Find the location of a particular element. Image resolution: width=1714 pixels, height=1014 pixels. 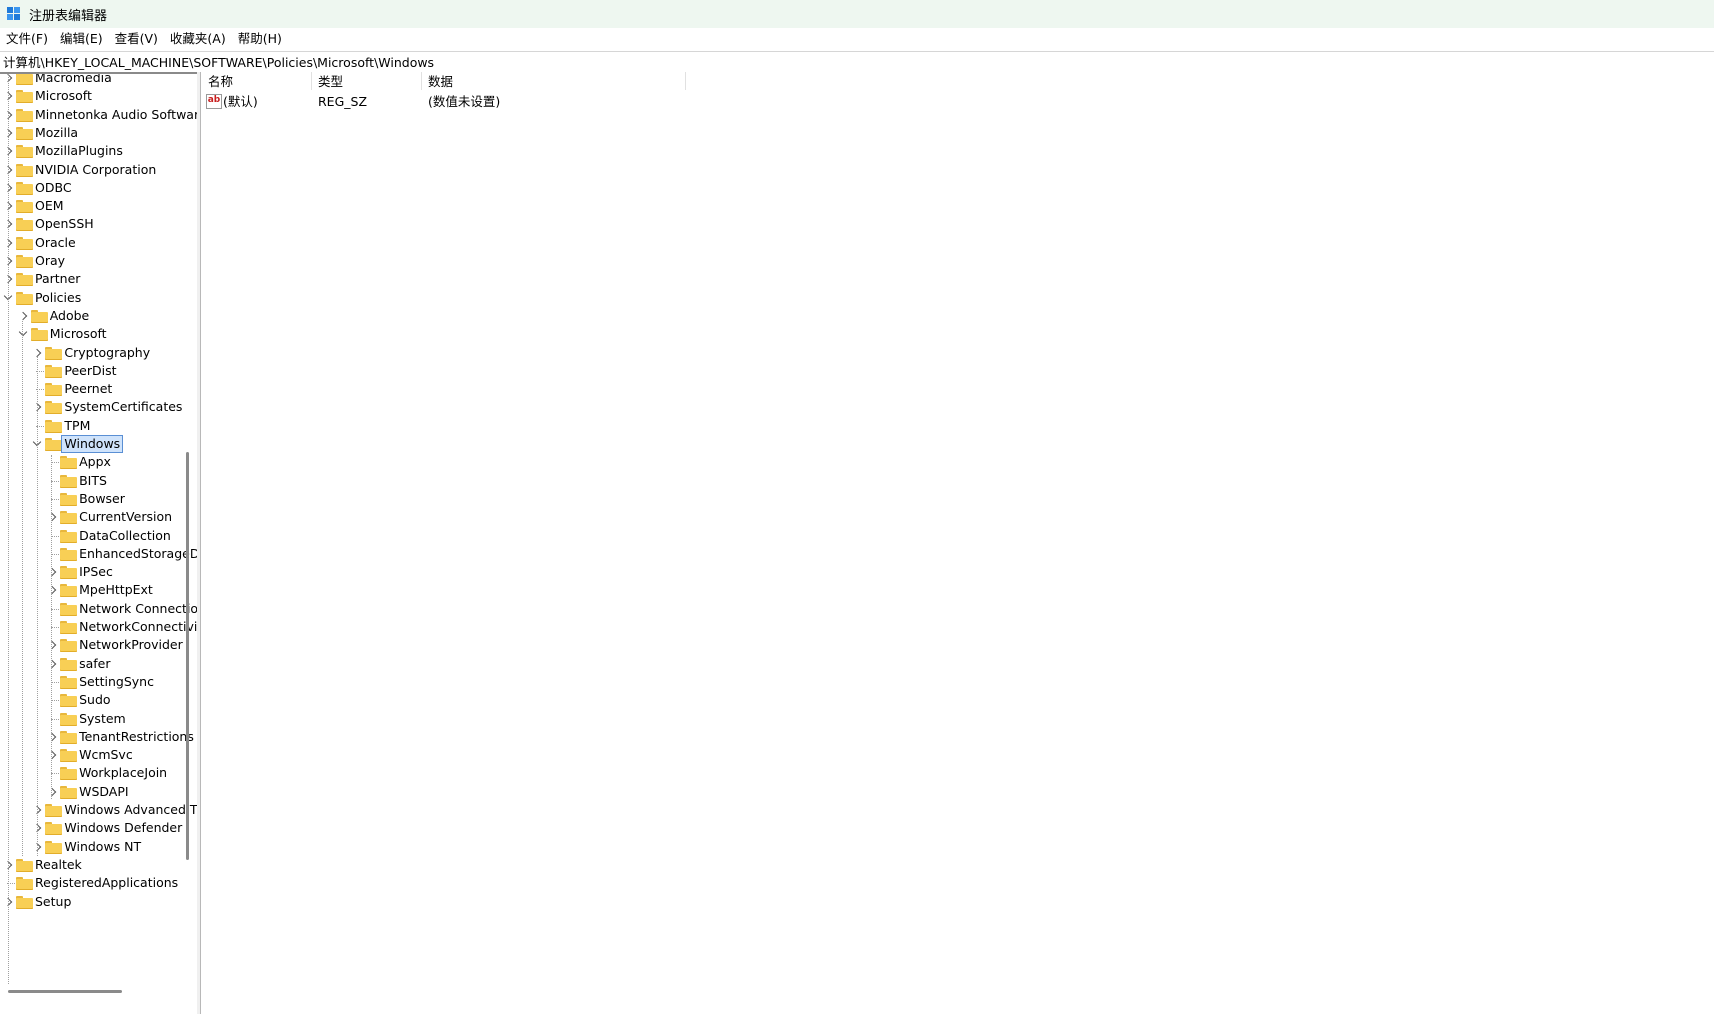

tree-item: TPM is located at coordinates (99, 426).